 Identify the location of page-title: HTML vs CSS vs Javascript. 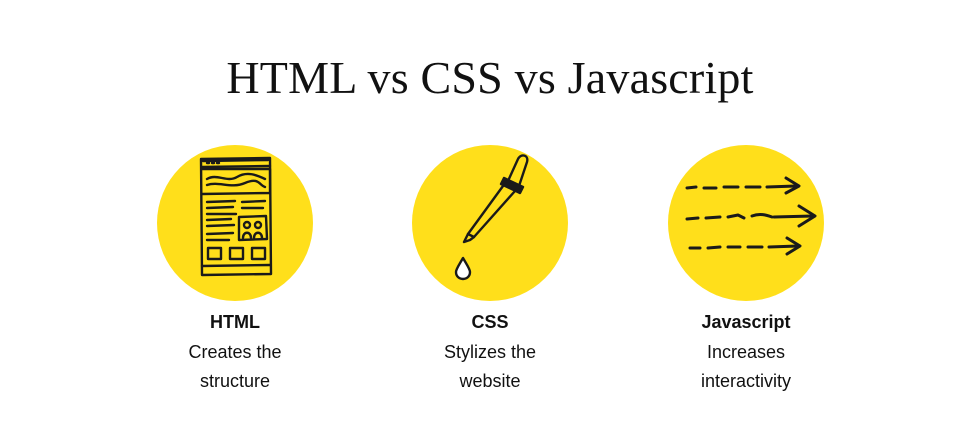
(490, 77).